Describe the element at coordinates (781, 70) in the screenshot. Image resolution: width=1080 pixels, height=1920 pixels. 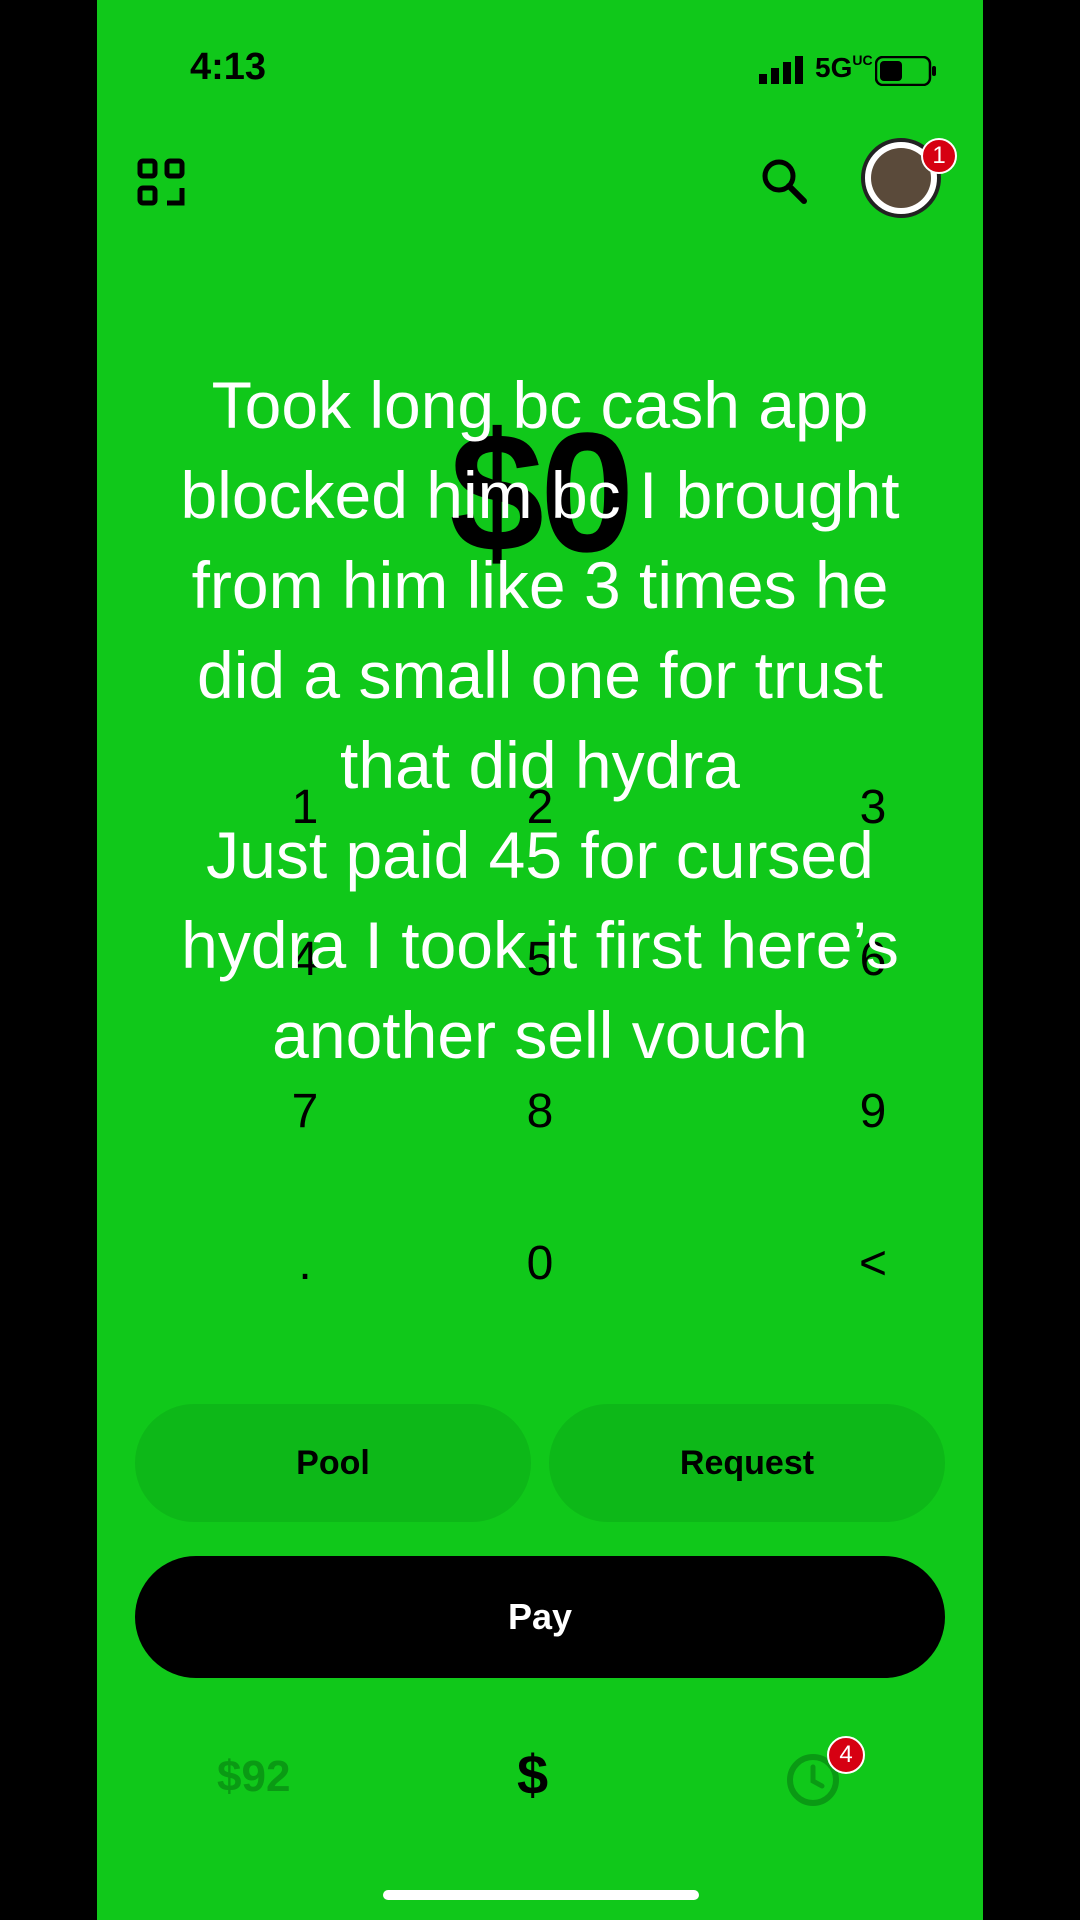
I see `signal-icon` at that location.